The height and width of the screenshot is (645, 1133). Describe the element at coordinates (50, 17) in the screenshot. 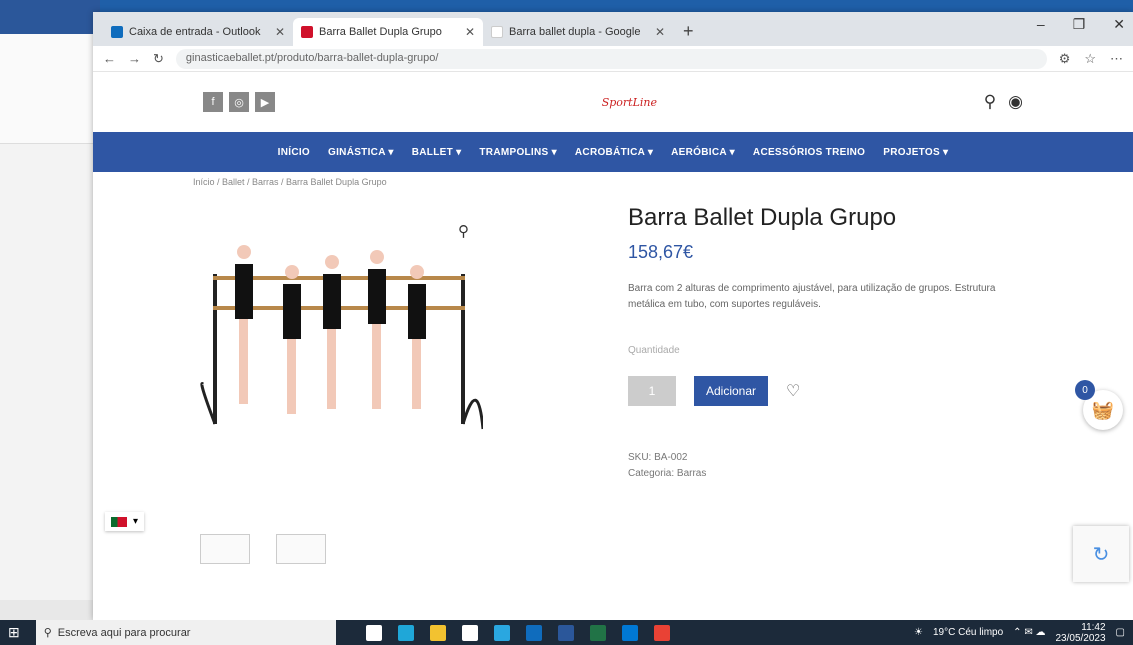

I see `background-titlebar` at that location.